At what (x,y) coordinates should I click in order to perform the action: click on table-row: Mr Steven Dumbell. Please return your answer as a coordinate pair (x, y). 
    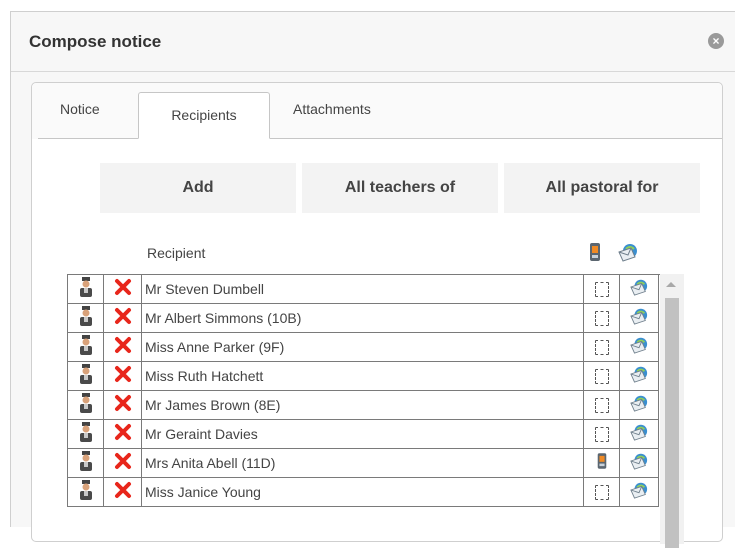
    Looking at the image, I should click on (364, 289).